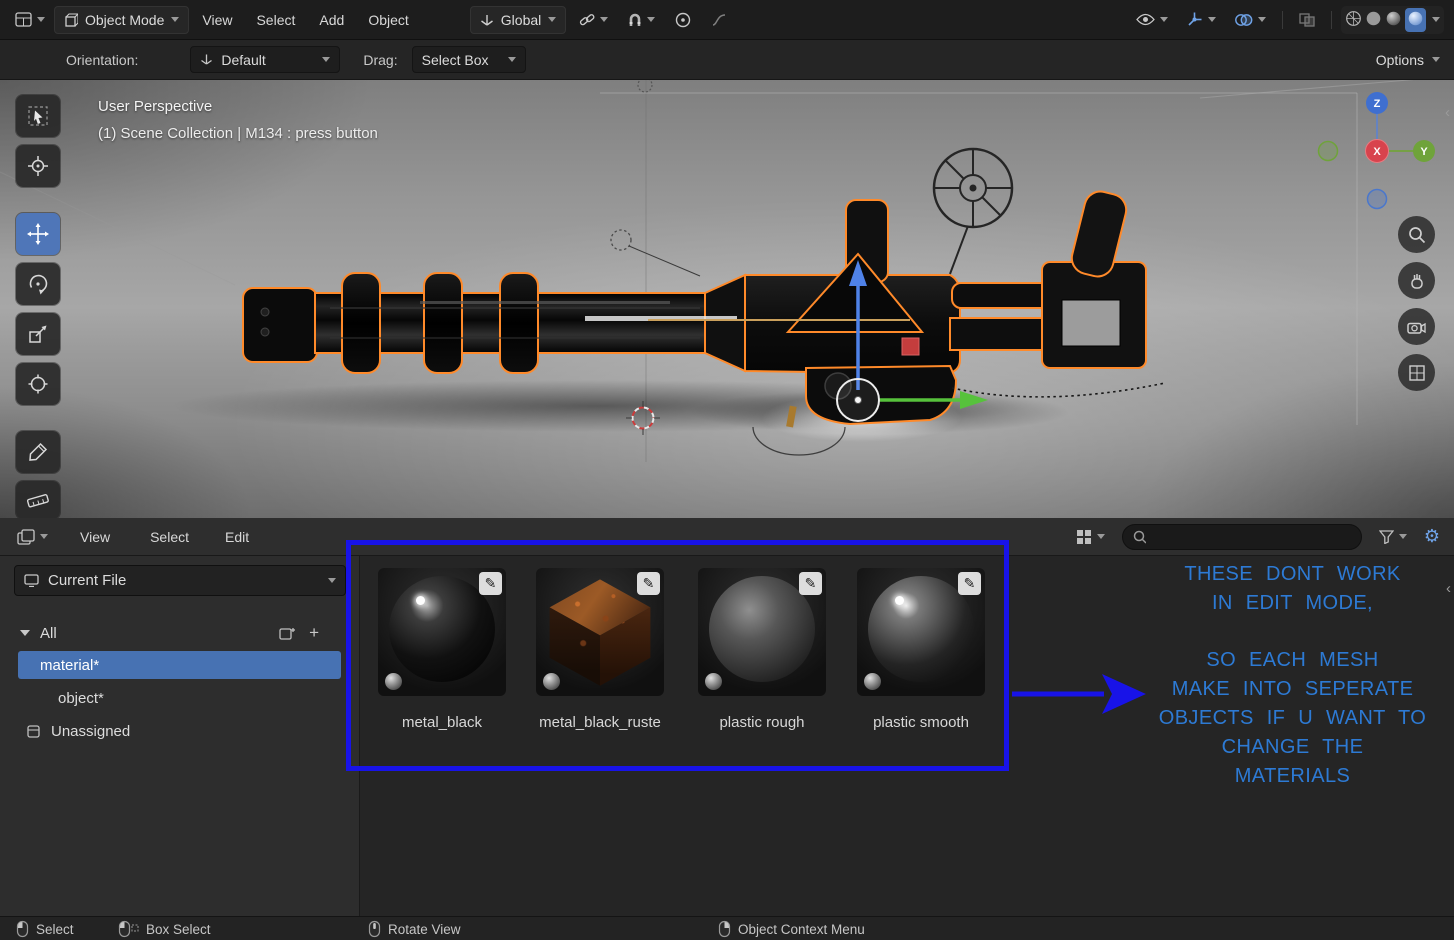 The image size is (1454, 940). What do you see at coordinates (70, 665) in the screenshot?
I see `catalog-material-label: material*` at bounding box center [70, 665].